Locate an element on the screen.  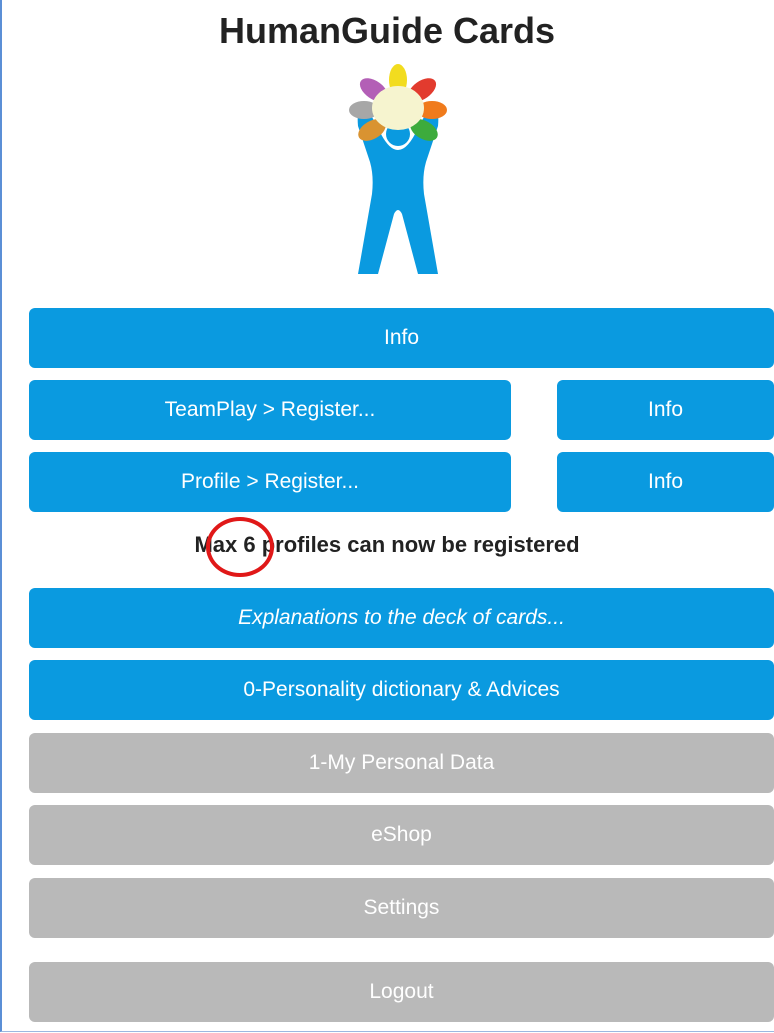
eshop-button: eShop is located at coordinates (401, 835).